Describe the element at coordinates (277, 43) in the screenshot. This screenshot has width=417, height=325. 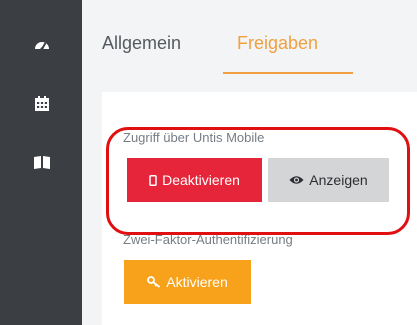
I see `tab-freigaben: Freigaben` at that location.